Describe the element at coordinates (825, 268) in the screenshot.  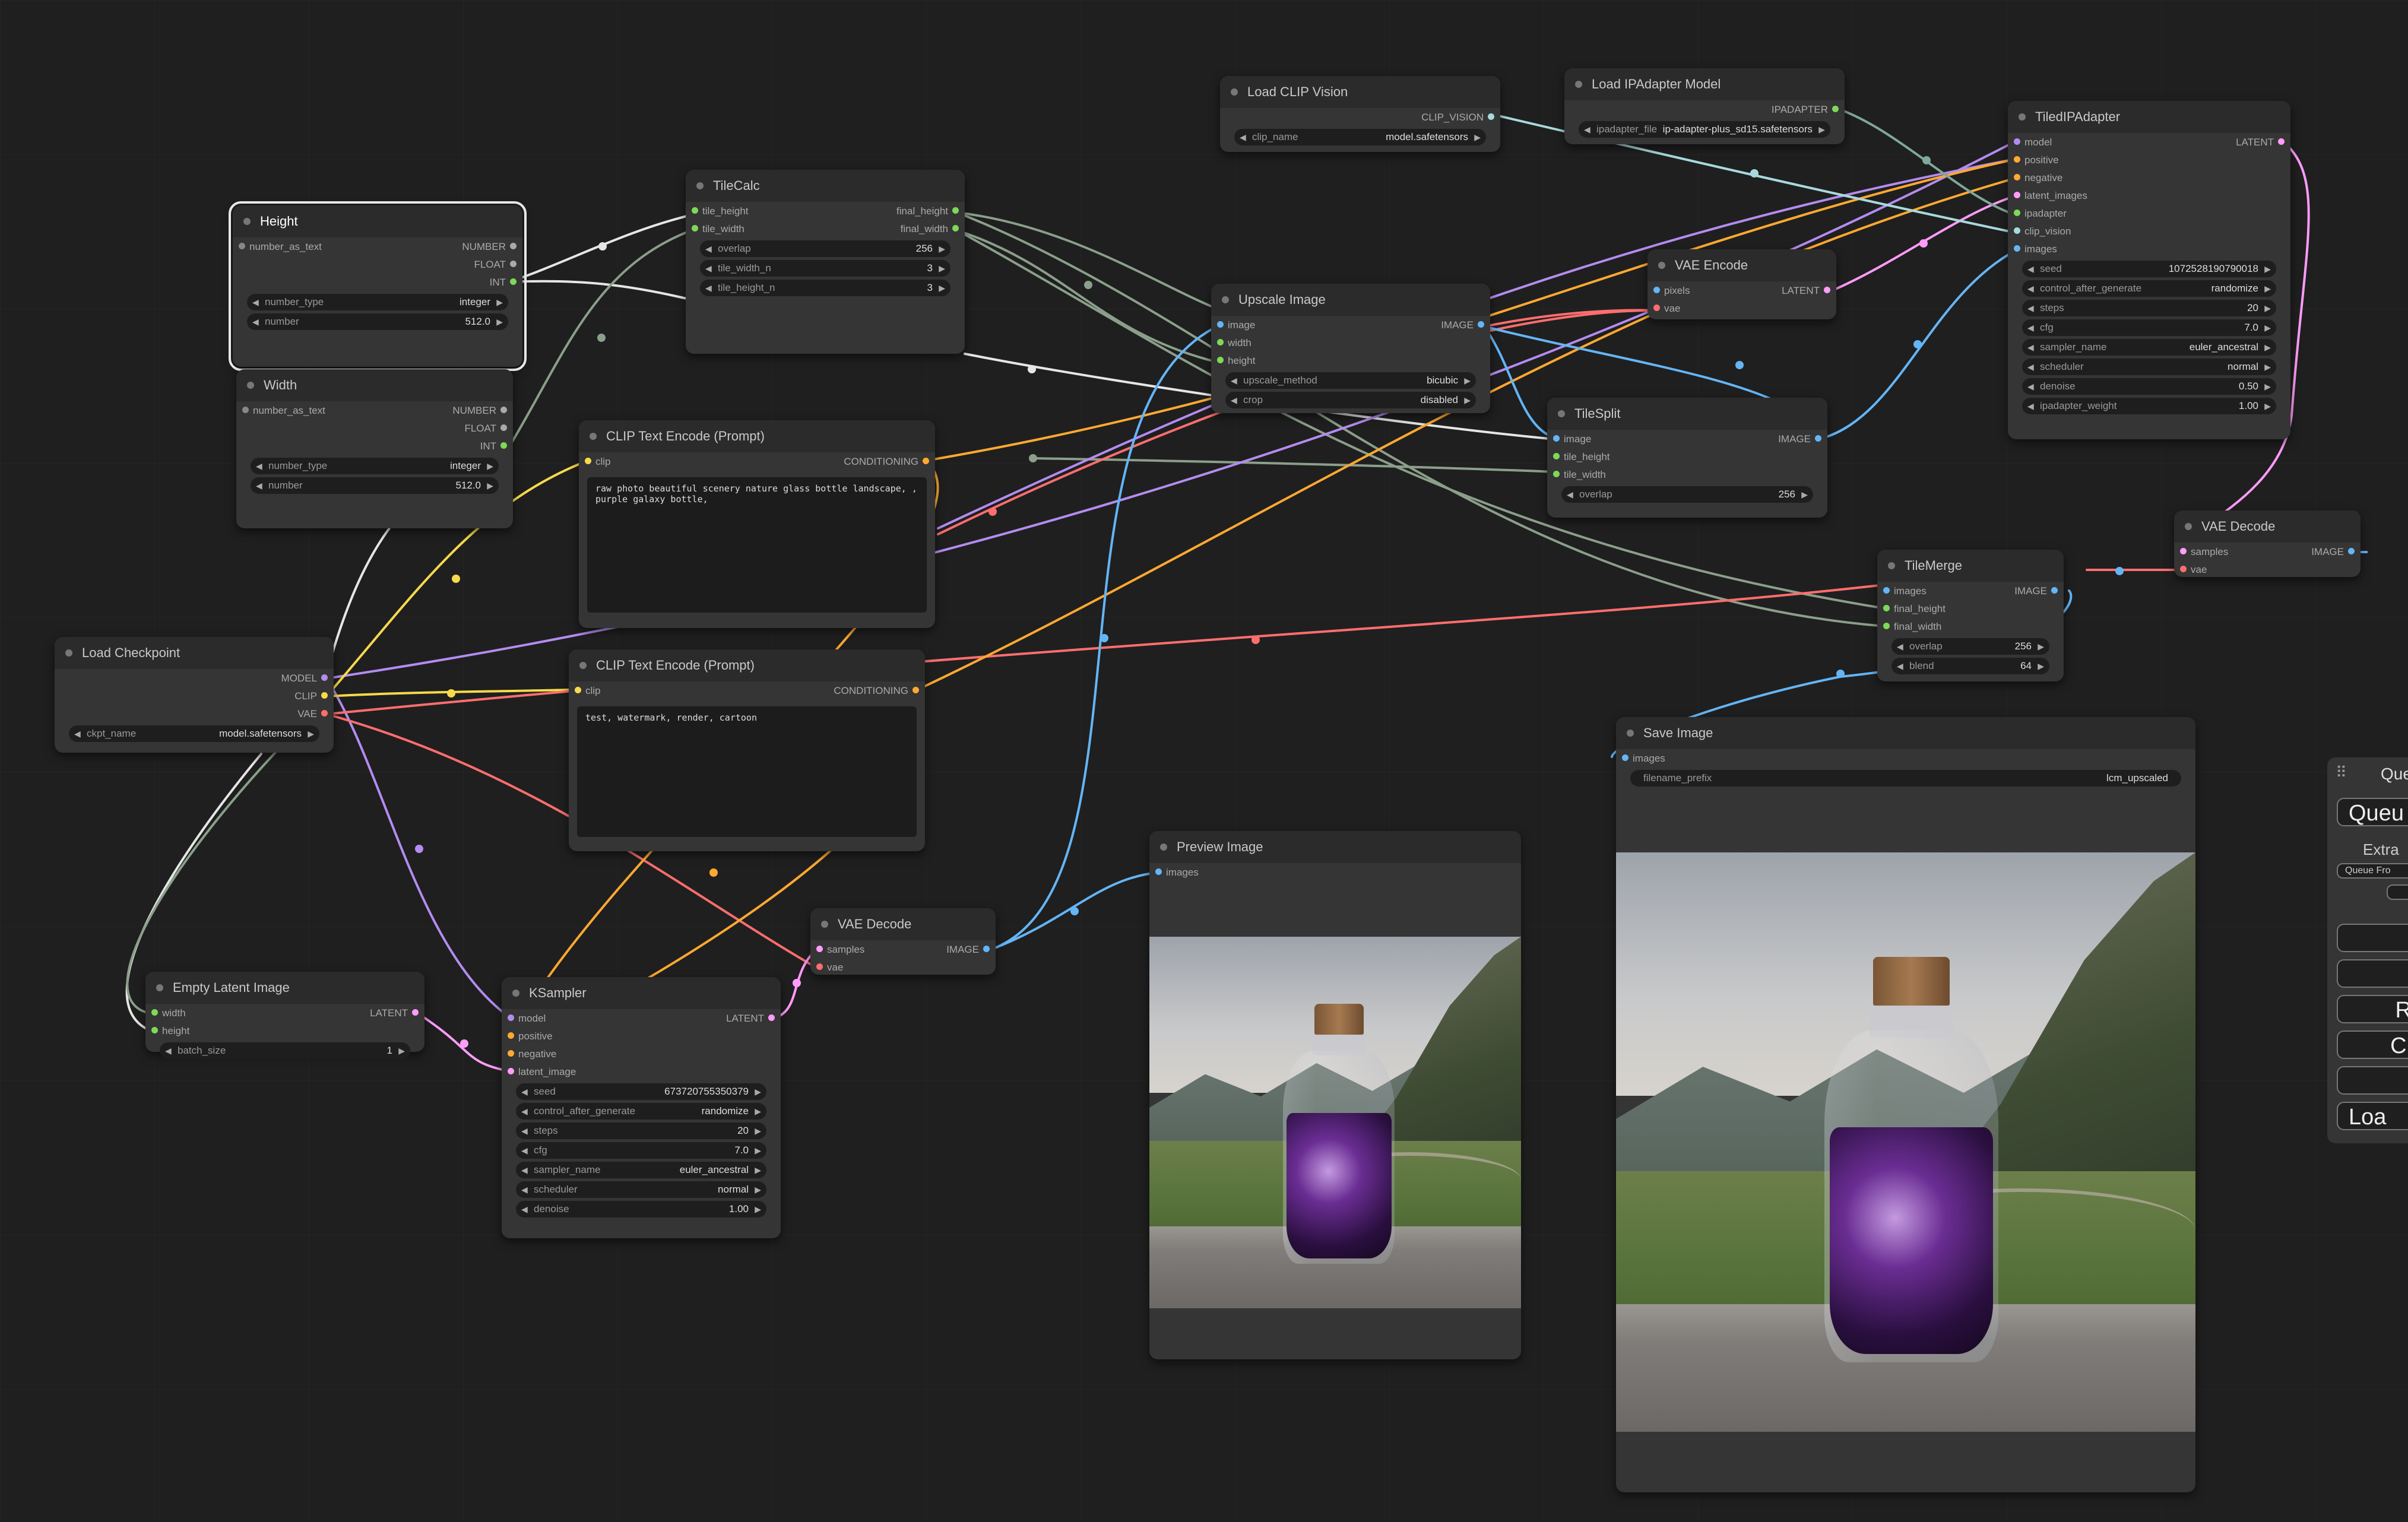
I see `widget-tile-width-n: ◀ tile_width_n 3 ▶` at that location.